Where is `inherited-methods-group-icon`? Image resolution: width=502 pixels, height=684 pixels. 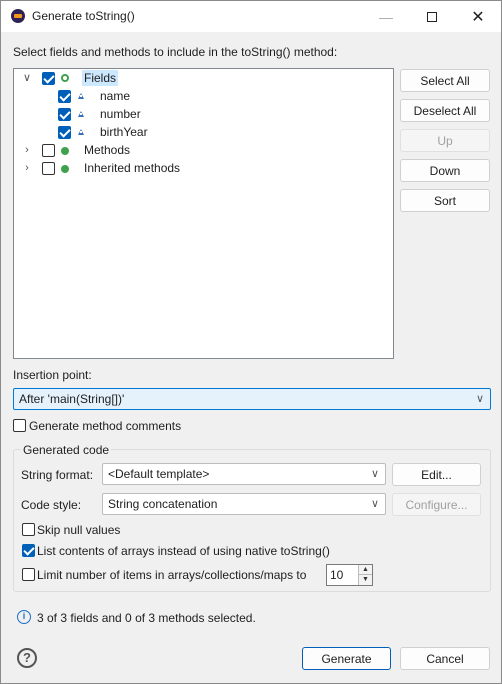 inherited-methods-group-icon is located at coordinates (65, 169).